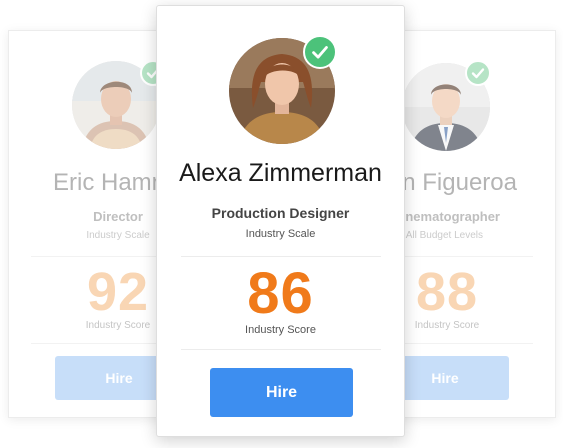 This screenshot has height=448, width=563. I want to click on industry-score: 86, so click(280, 293).